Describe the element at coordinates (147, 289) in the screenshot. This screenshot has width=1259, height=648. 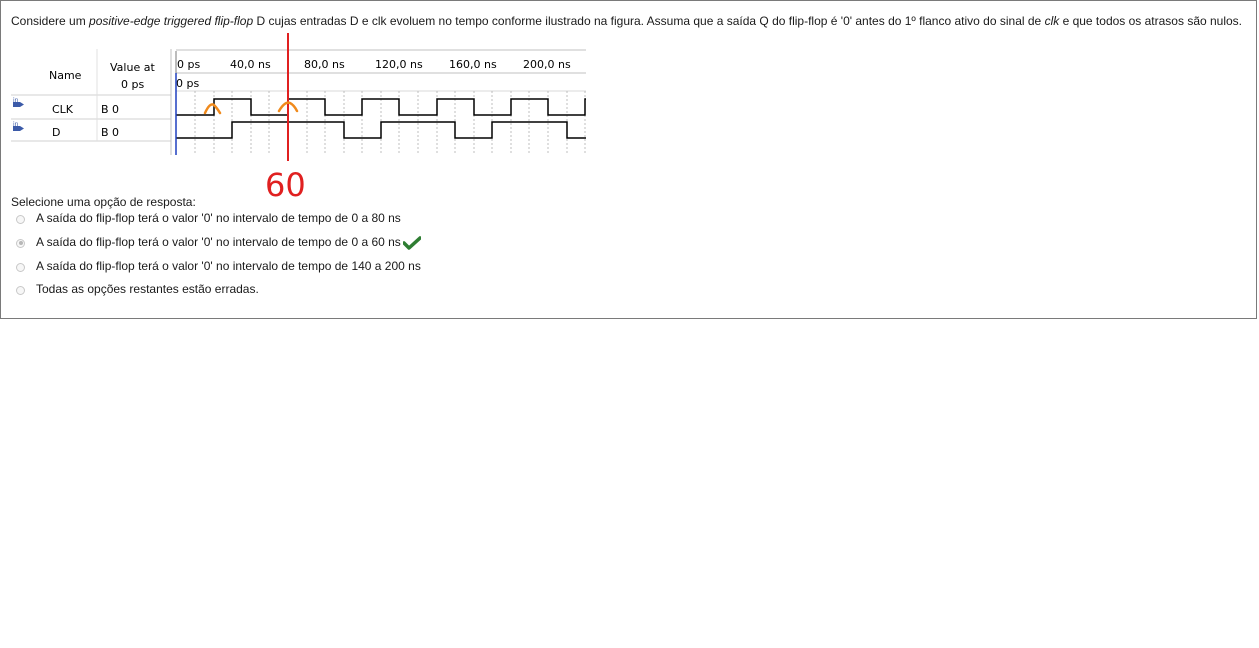
I see `option-label: Todas as opções restantes estão erradas.` at that location.